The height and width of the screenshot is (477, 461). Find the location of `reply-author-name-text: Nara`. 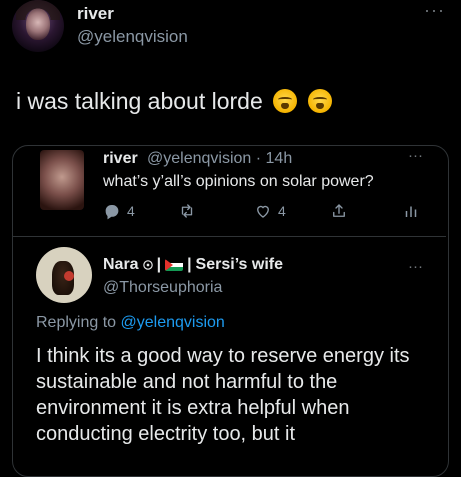

reply-author-name-text: Nara is located at coordinates (121, 264).